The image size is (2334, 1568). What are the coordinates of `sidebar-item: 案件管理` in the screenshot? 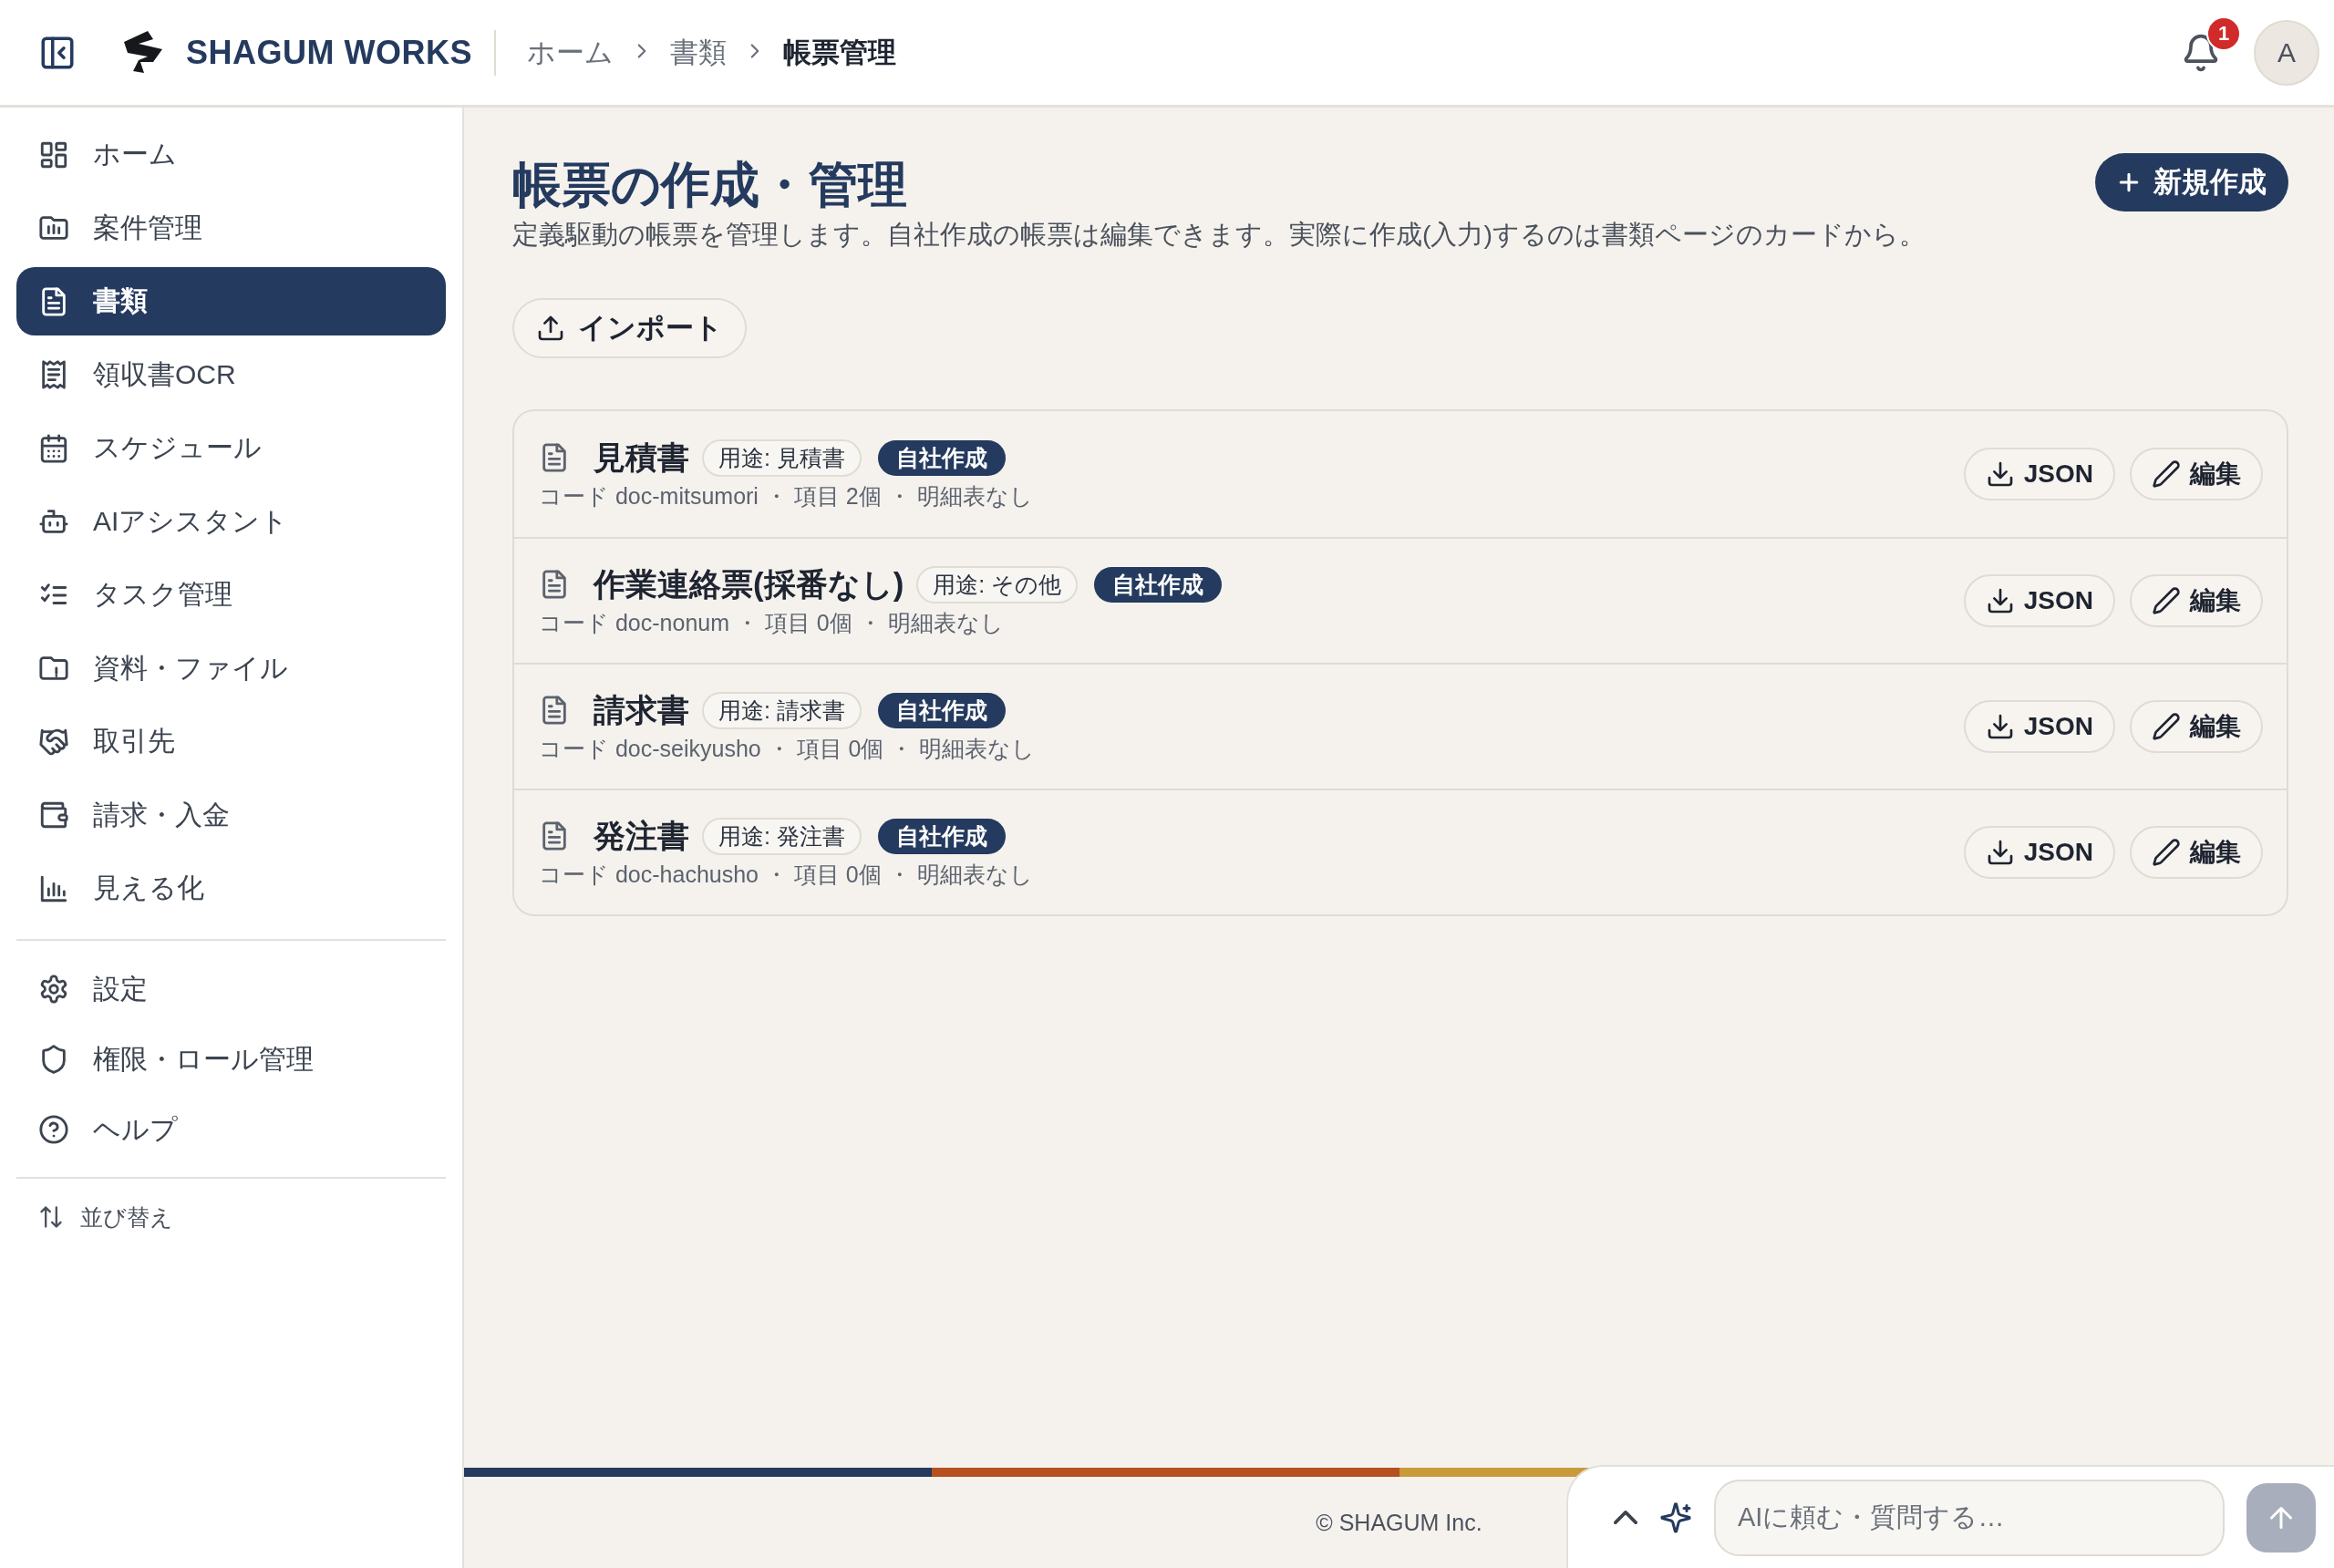 It's located at (231, 228).